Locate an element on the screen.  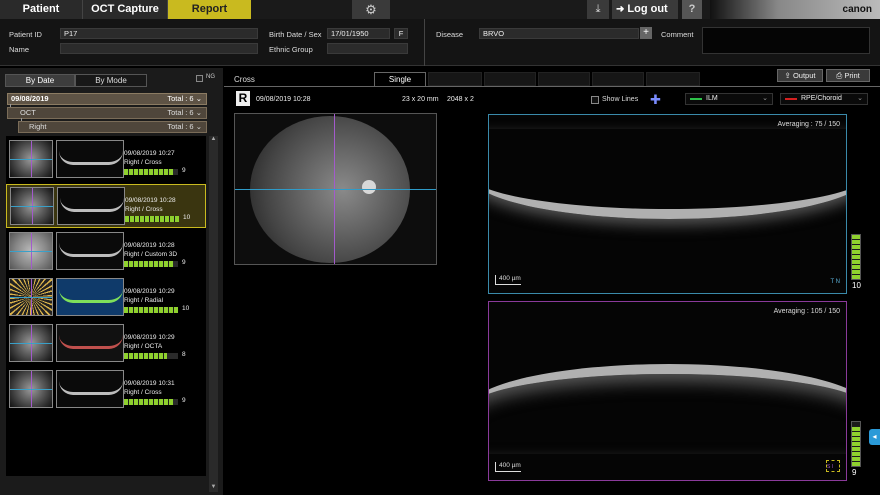
tree-mode-node: OCT Total : 6 ⌄ is located at coordinates (107, 113).